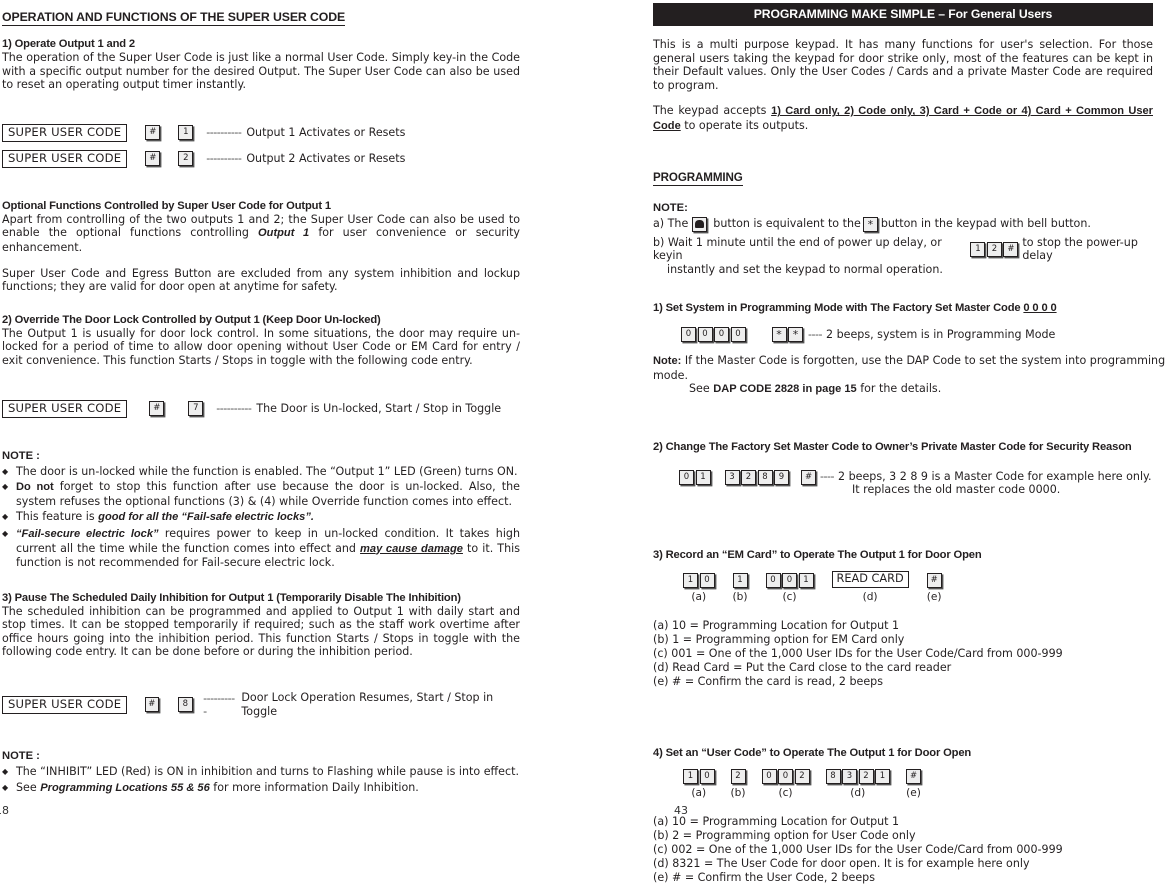 This screenshot has height=885, width=1167. What do you see at coordinates (756, 477) in the screenshot?
I see `new-master-code-keys: 3289` at bounding box center [756, 477].